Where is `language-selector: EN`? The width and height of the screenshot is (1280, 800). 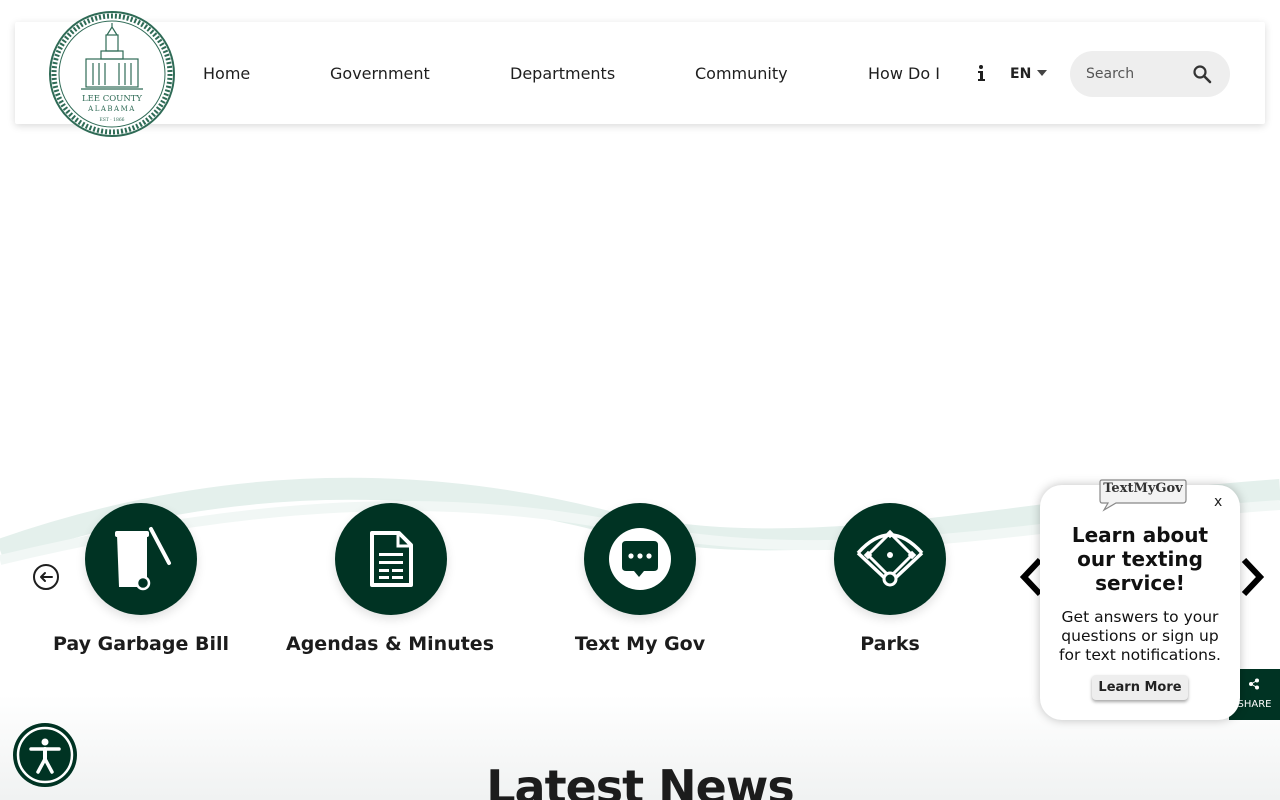
language-selector: EN is located at coordinates (1020, 74).